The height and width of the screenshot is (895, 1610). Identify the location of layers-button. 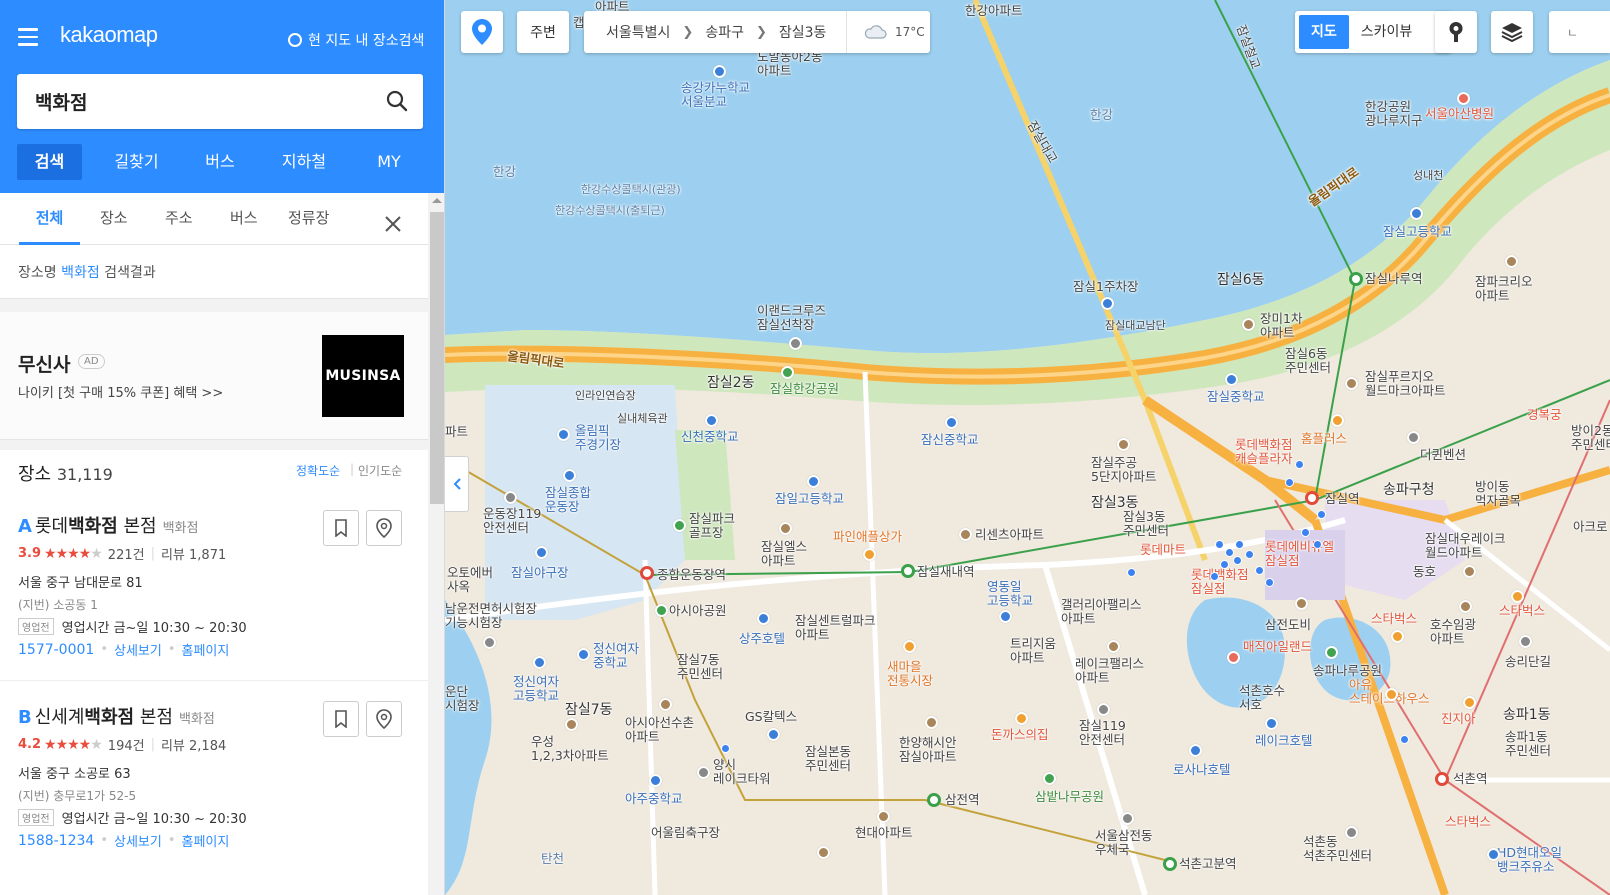
(1512, 32).